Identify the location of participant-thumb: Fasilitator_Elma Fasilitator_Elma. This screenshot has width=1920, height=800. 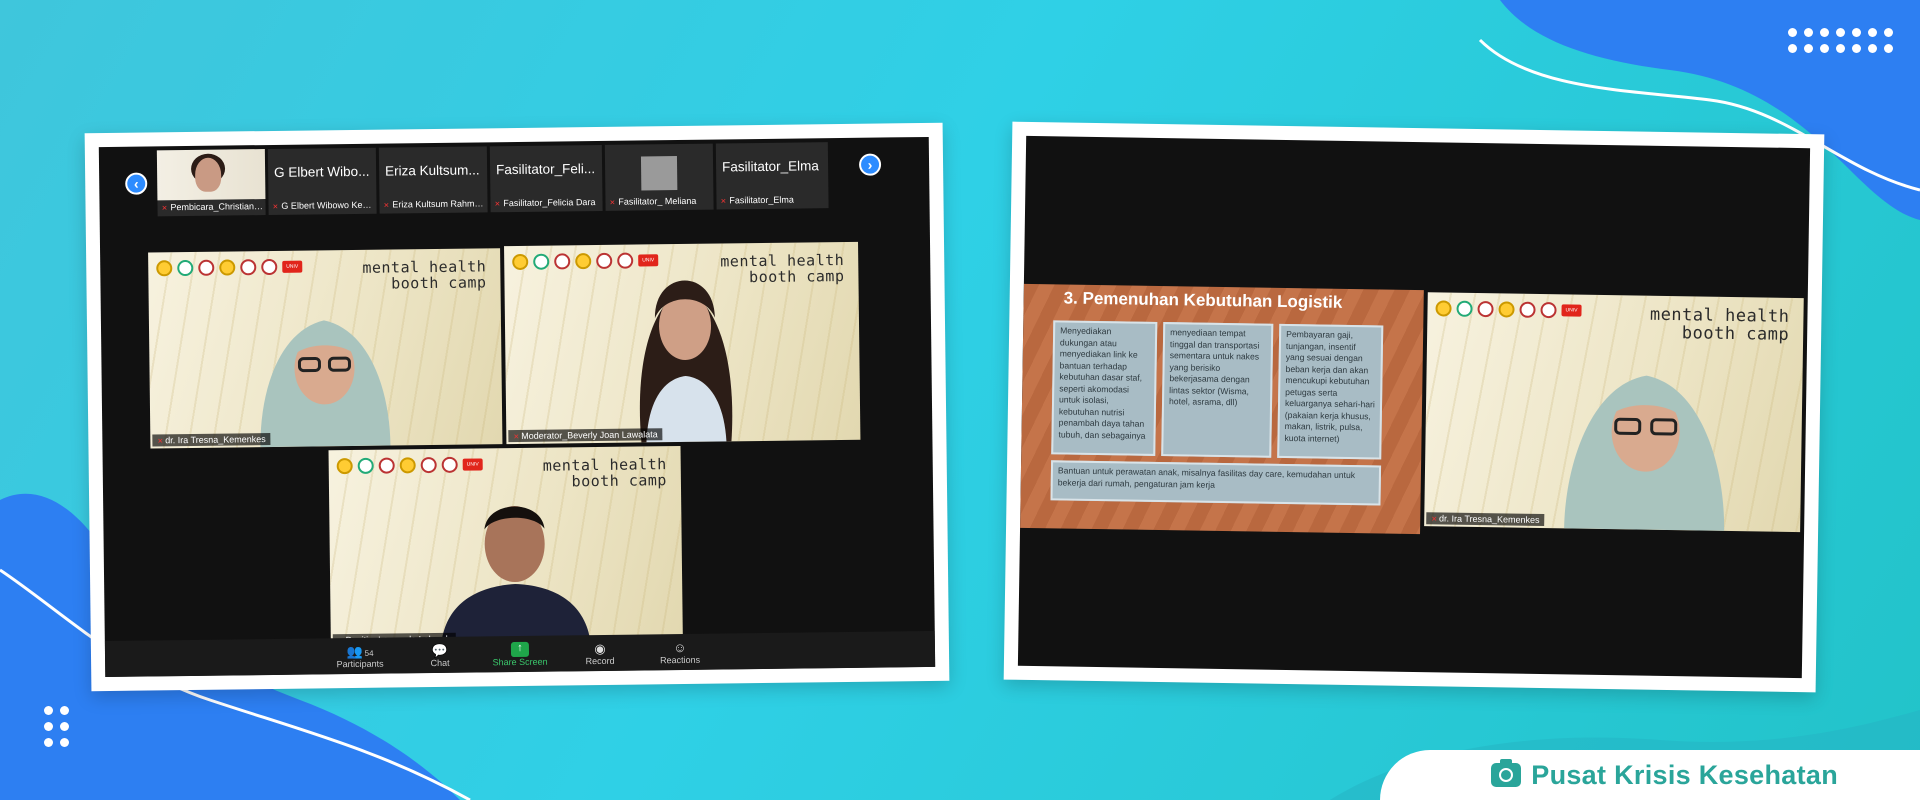
(772, 176).